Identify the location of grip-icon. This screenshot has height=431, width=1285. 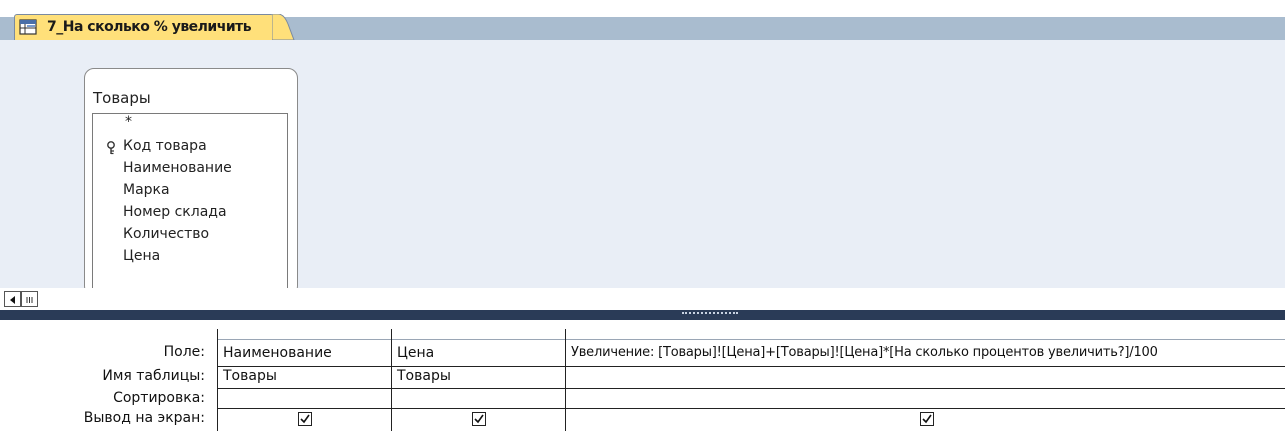
(29, 300).